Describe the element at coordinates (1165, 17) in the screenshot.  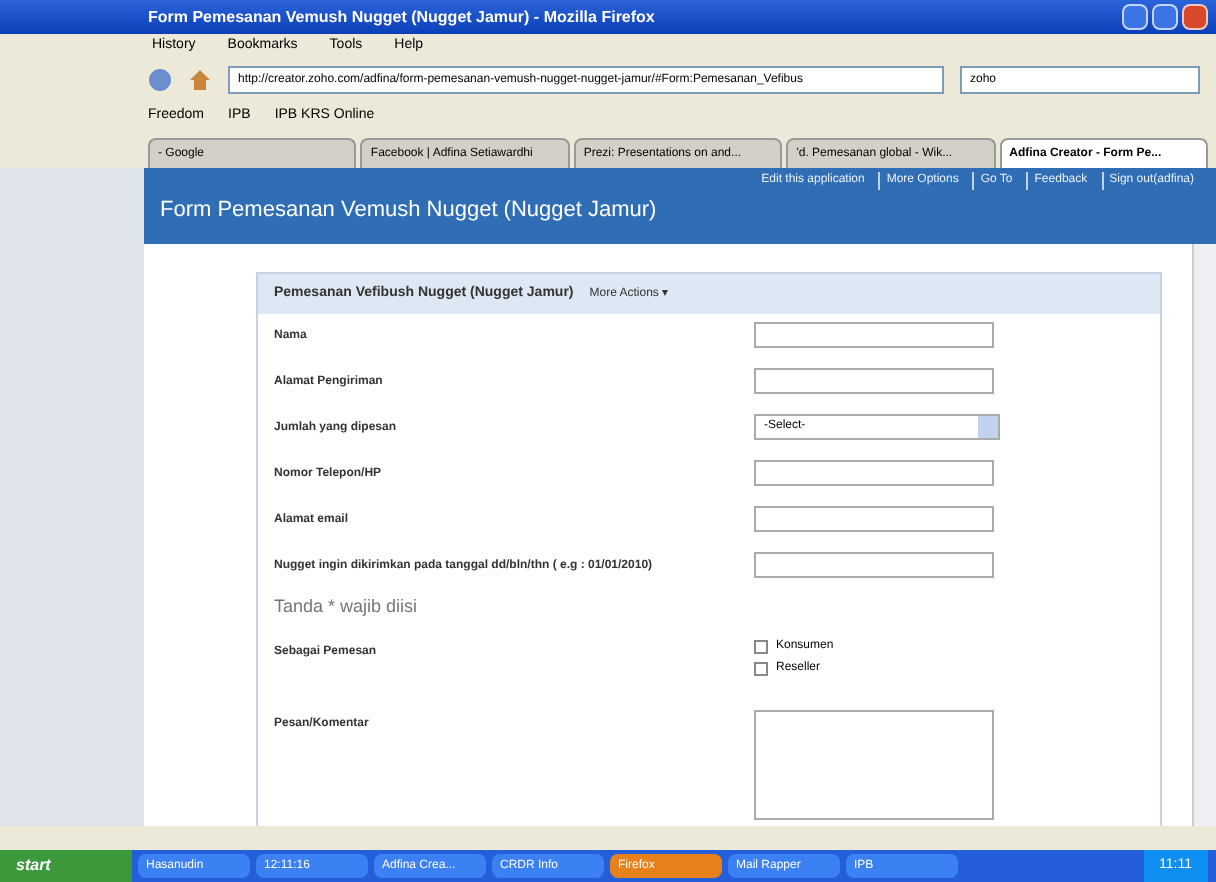
I see `maximize-button` at that location.